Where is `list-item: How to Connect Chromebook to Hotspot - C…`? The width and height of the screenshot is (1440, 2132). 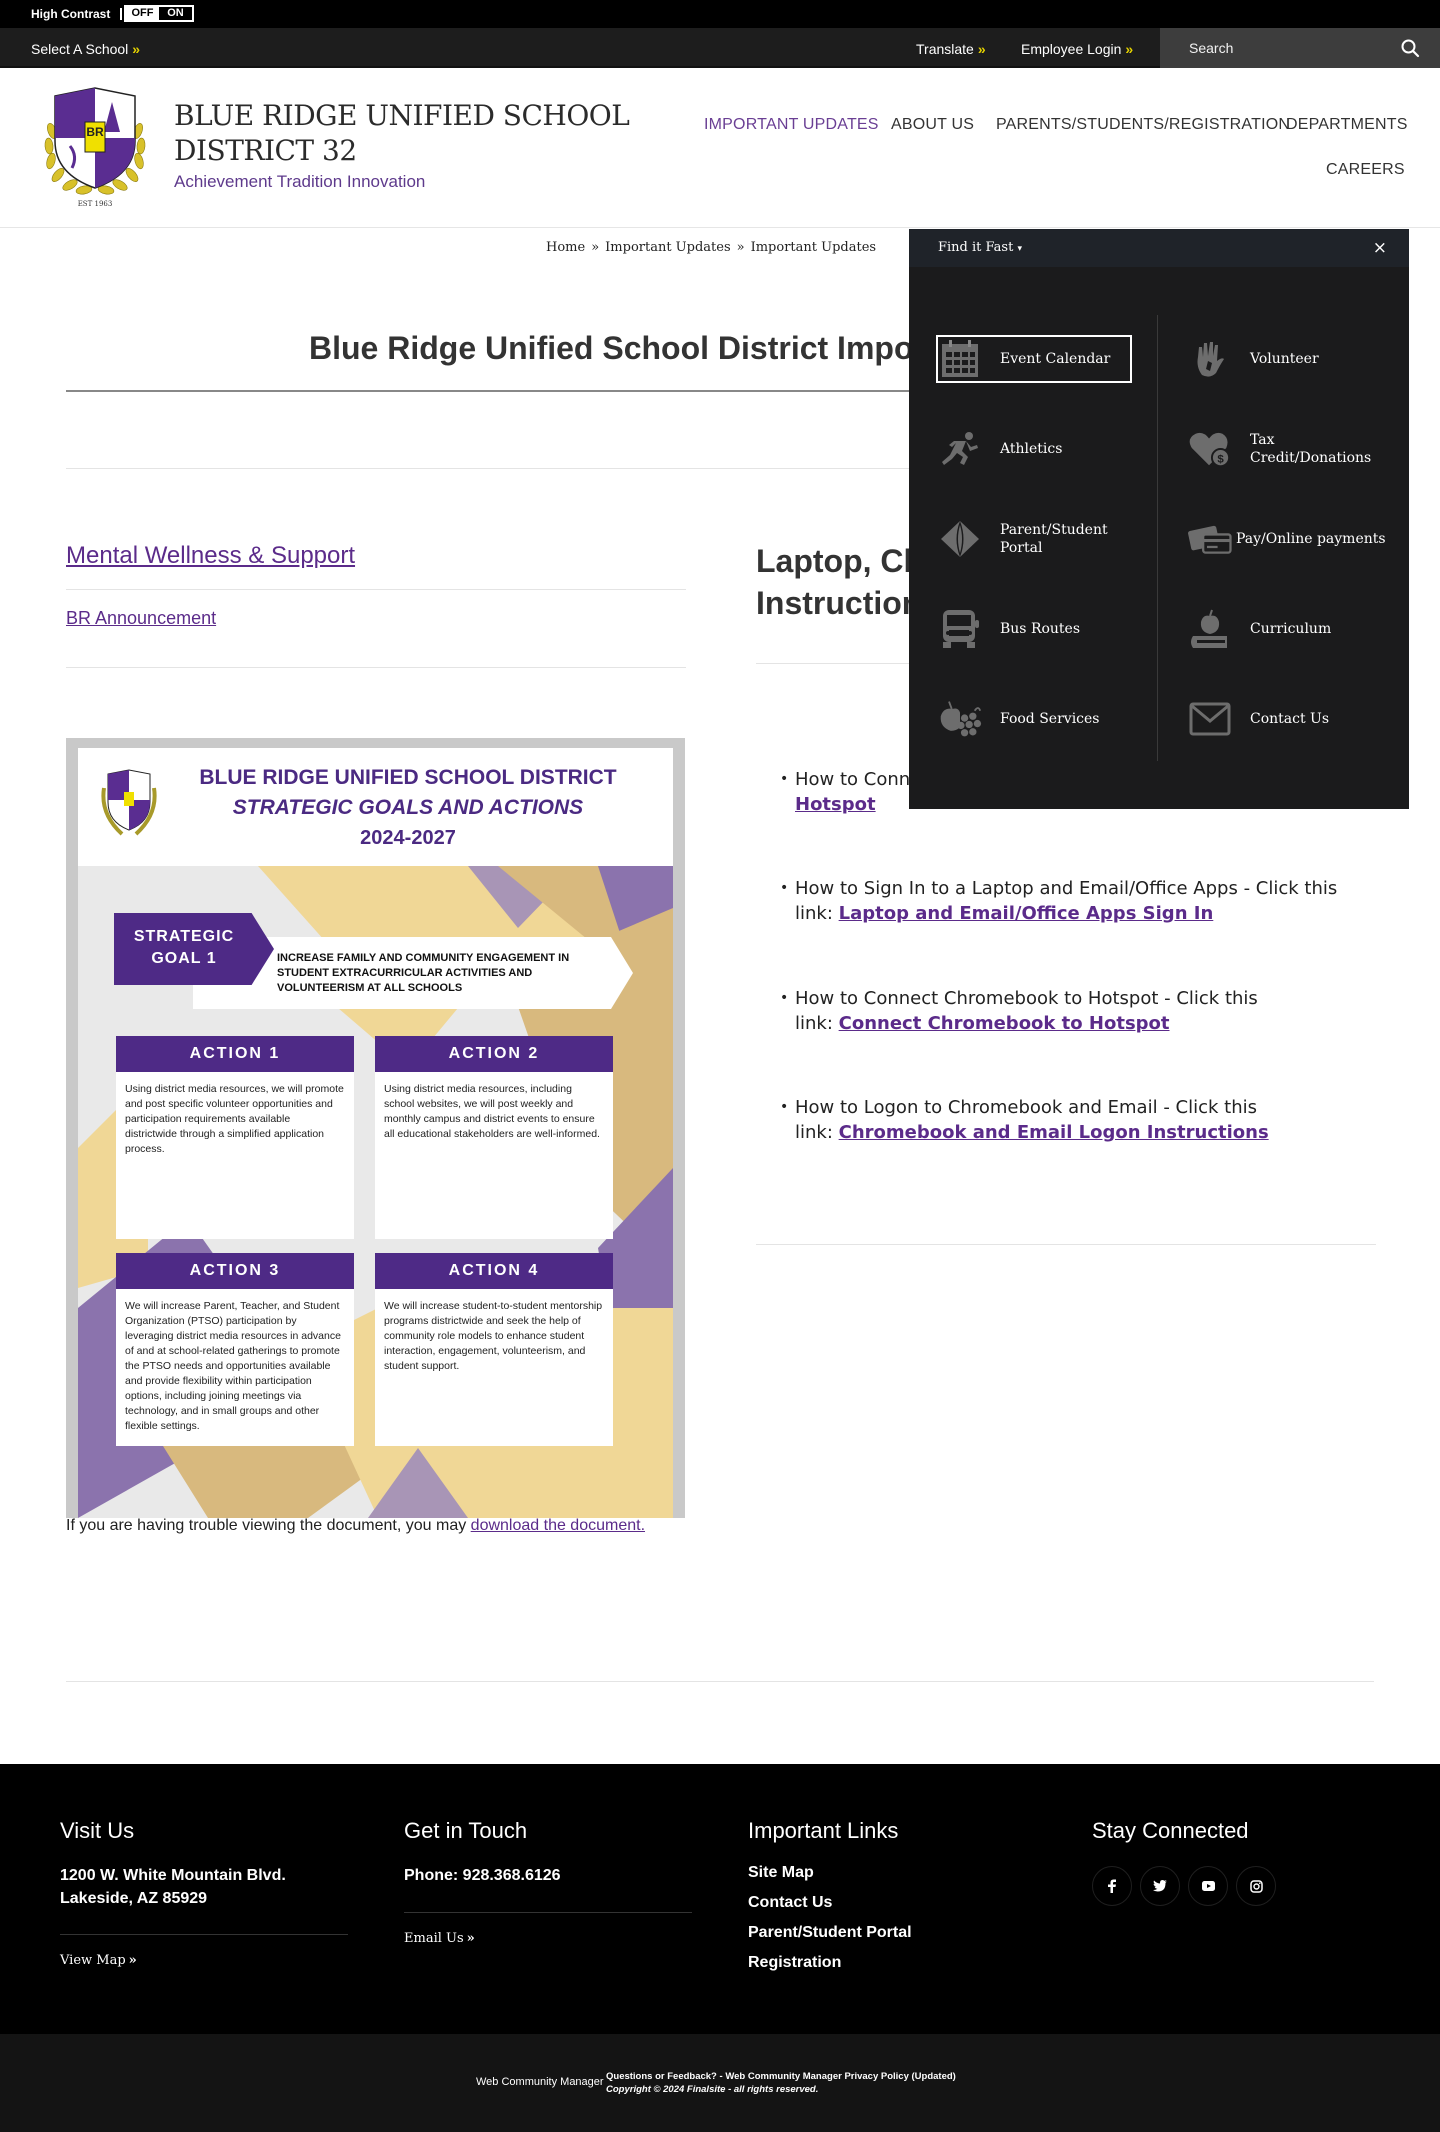
list-item: How to Connect Chromebook to Hotspot - C… is located at coordinates (1040, 1011).